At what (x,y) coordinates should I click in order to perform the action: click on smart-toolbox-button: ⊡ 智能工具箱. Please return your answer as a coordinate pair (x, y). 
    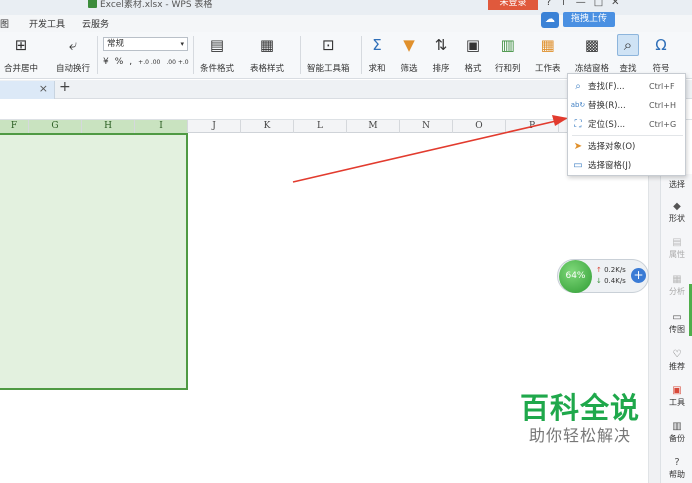
    Looking at the image, I should click on (328, 54).